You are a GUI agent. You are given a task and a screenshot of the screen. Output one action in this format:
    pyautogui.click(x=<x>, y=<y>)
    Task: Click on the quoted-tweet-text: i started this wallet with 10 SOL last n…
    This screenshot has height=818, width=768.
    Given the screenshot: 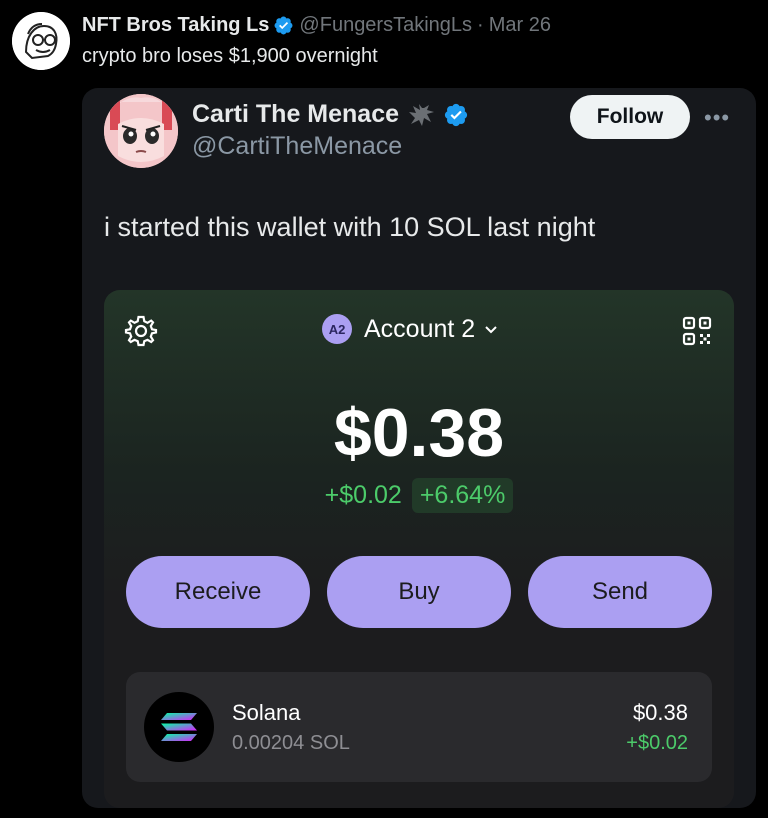 What is the action you would take?
    pyautogui.click(x=350, y=227)
    